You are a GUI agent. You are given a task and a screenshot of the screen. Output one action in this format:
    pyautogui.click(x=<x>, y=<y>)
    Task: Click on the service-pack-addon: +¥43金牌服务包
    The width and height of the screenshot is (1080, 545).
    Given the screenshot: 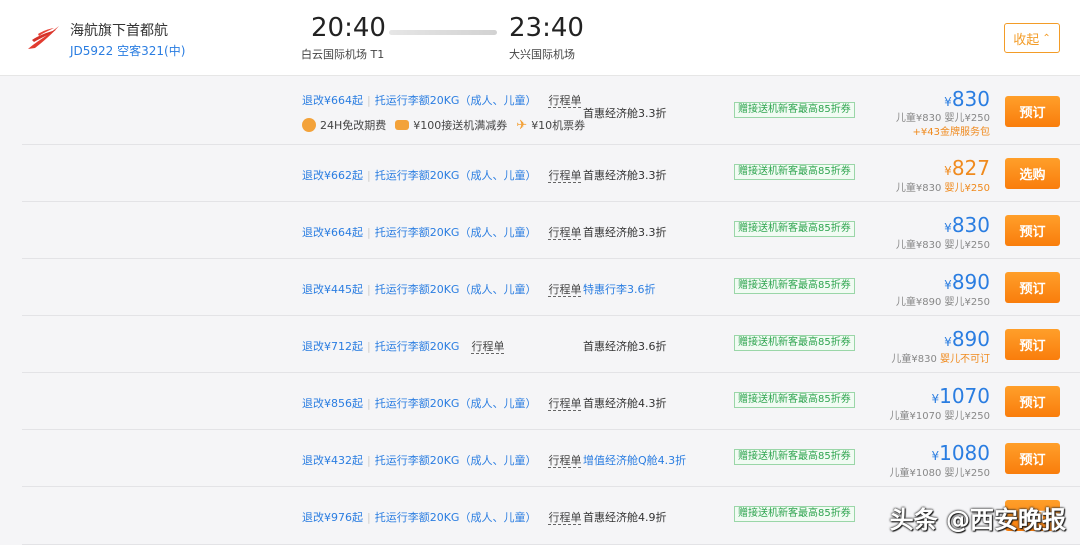 What is the action you would take?
    pyautogui.click(x=951, y=130)
    